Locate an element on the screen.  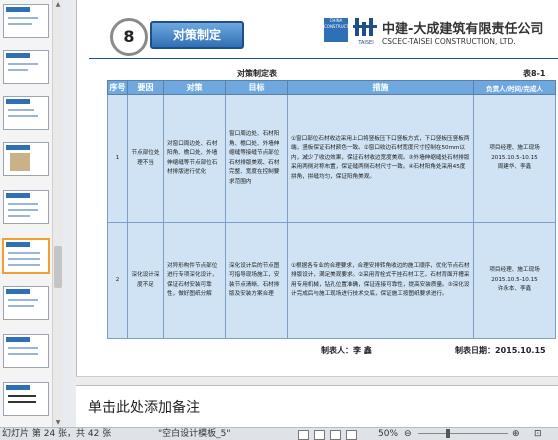
row-owner: 项目经理、施工现场 2015.10.5-10.15 许永本、李鑫 is located at coordinates (514, 280).